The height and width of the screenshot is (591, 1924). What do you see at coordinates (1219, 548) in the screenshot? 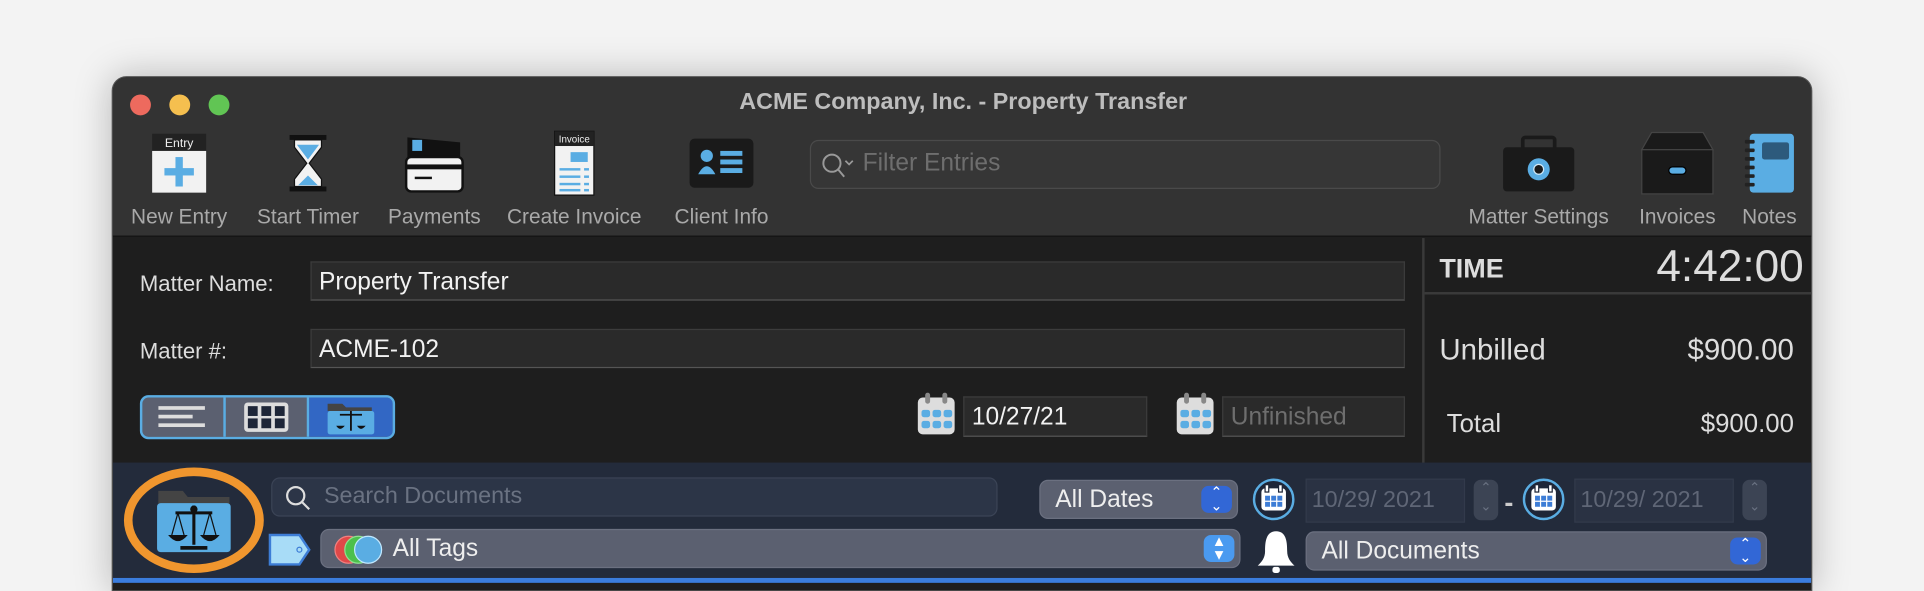
I see `chevron-updown-icon: ▲ ▼` at bounding box center [1219, 548].